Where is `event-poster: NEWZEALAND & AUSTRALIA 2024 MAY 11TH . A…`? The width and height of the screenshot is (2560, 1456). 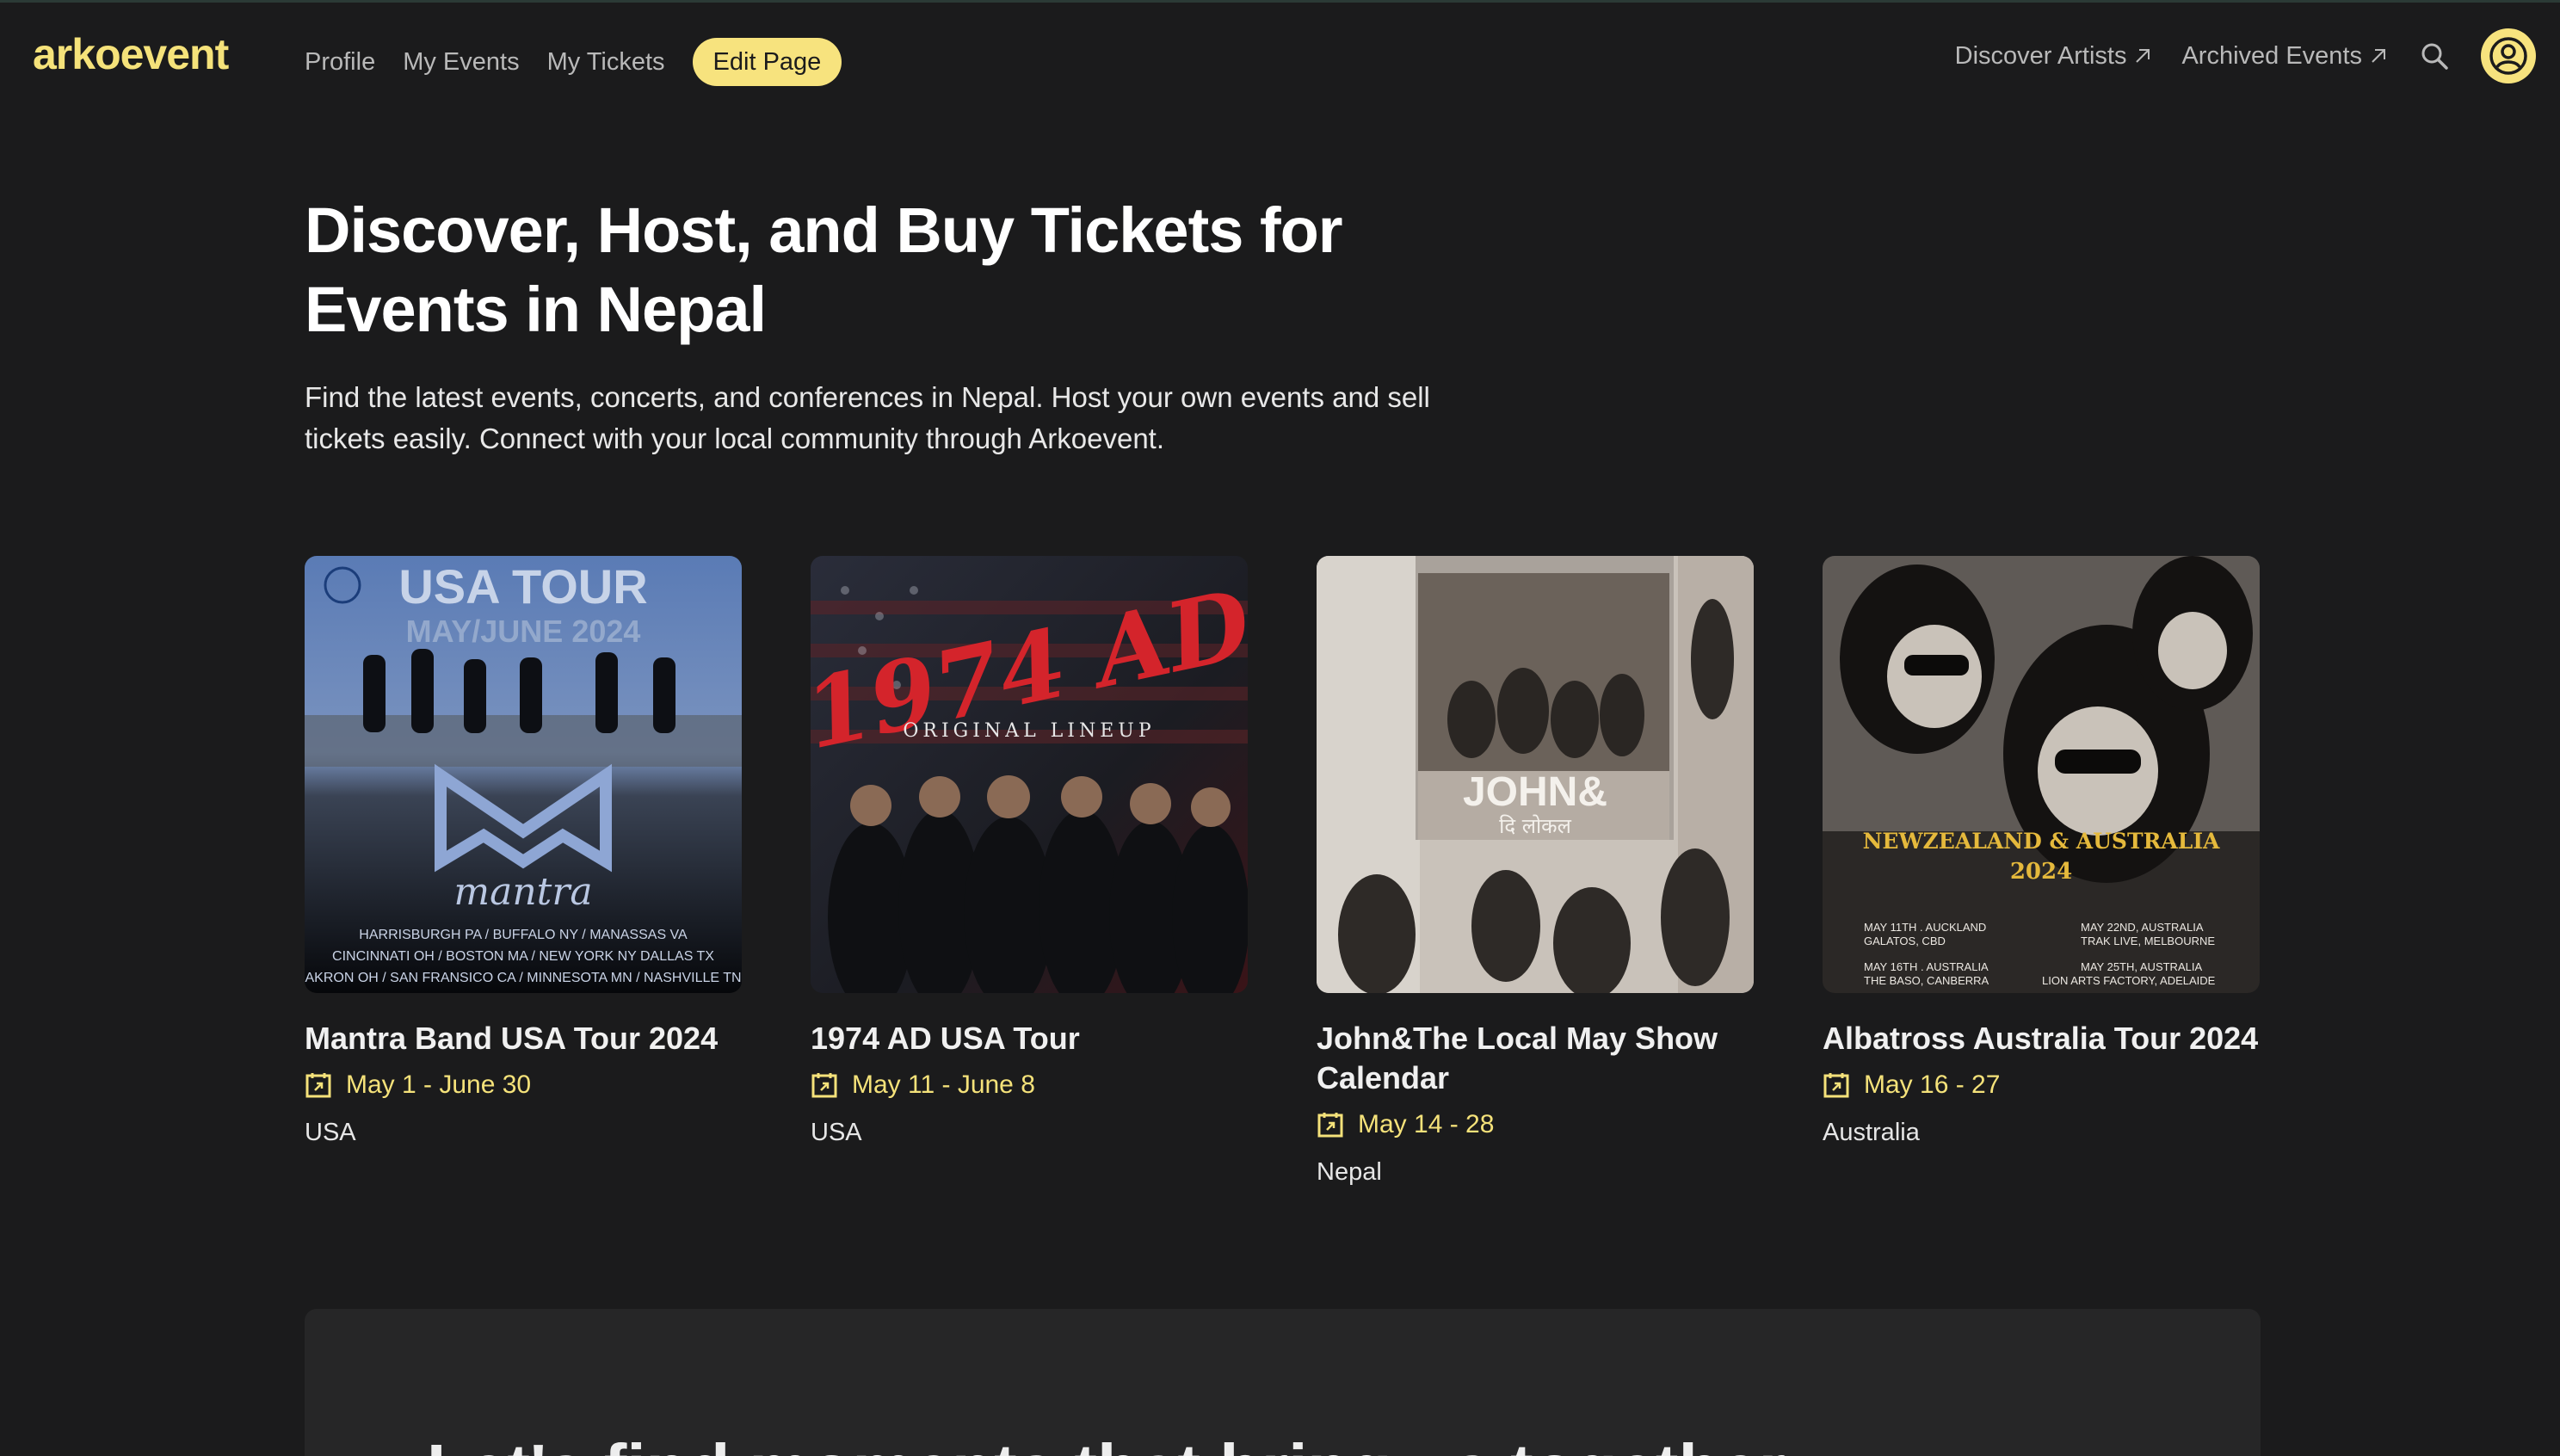 event-poster: NEWZEALAND & AUSTRALIA 2024 MAY 11TH . A… is located at coordinates (2042, 774).